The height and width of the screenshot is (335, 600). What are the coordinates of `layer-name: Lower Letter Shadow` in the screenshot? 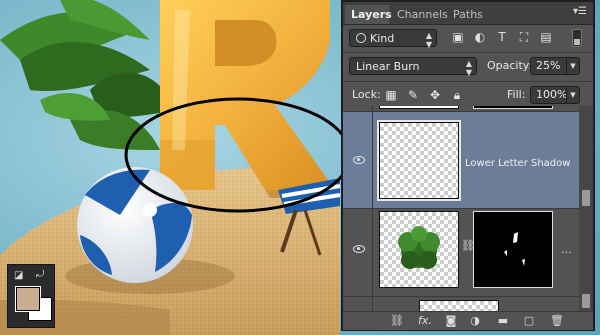 It's located at (517, 164).